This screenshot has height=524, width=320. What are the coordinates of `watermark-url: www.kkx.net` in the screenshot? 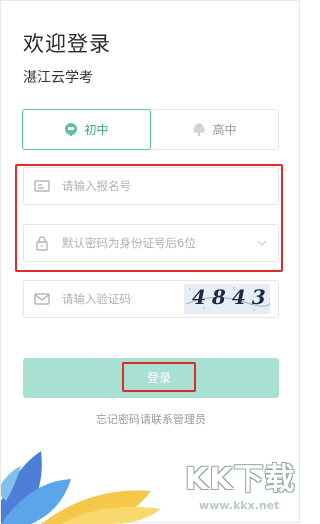 It's located at (239, 505).